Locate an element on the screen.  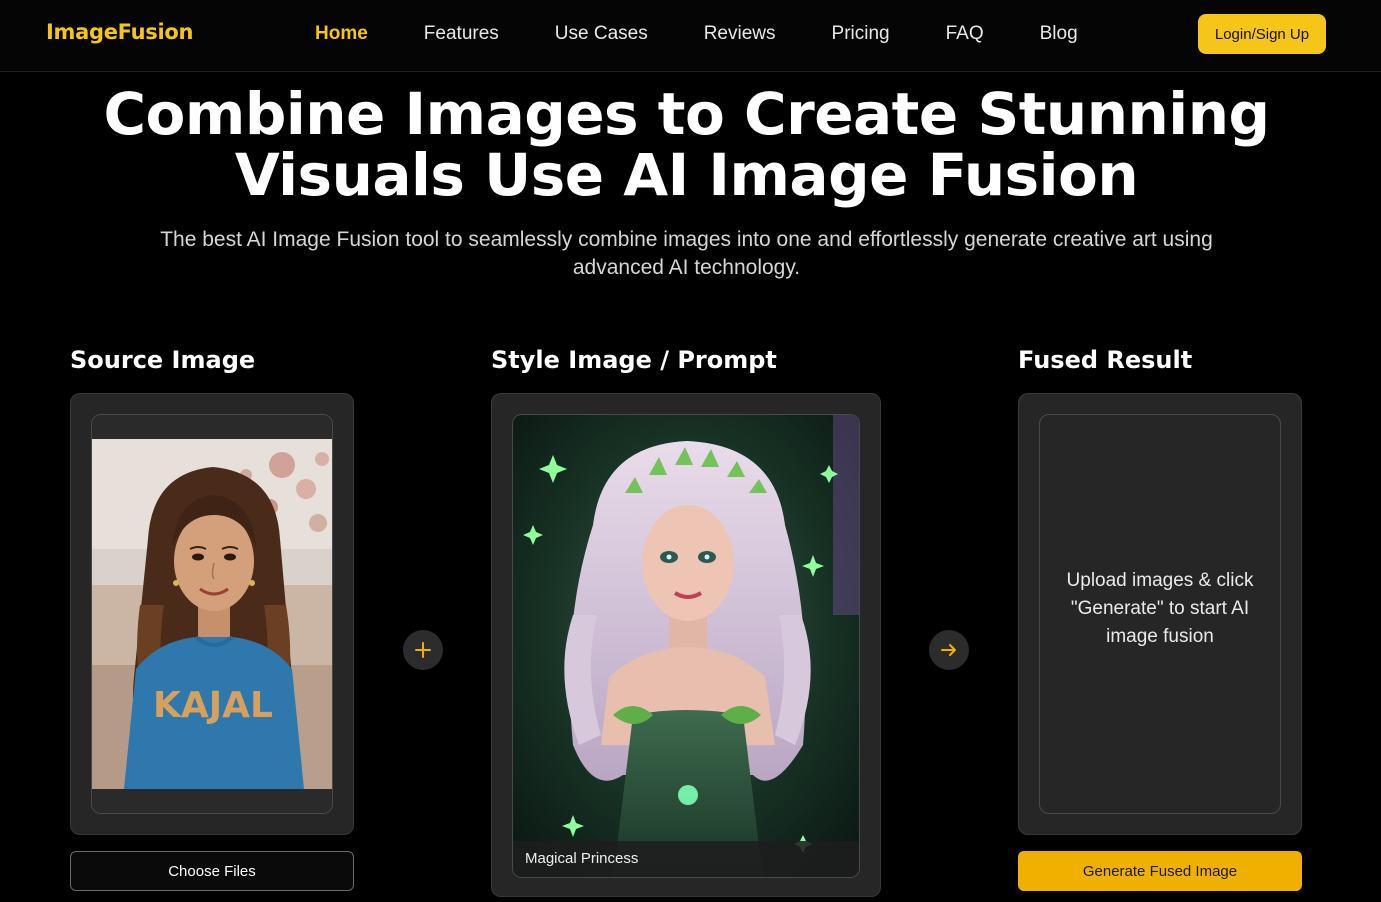
style-image-caption: Magical Princess is located at coordinates (686, 859).